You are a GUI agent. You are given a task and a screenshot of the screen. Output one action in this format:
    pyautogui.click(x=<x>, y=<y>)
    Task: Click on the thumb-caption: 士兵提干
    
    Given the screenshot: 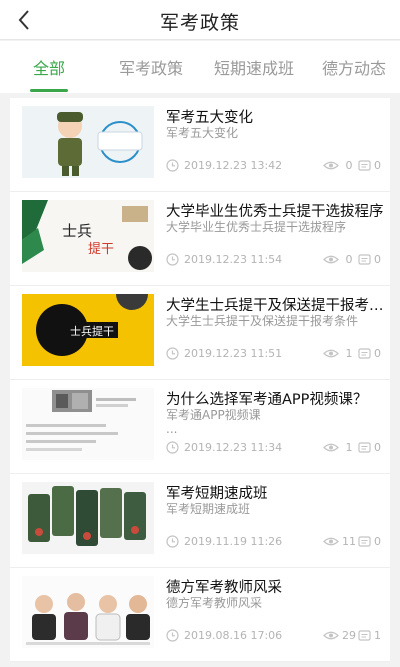 What is the action you would take?
    pyautogui.click(x=92, y=331)
    